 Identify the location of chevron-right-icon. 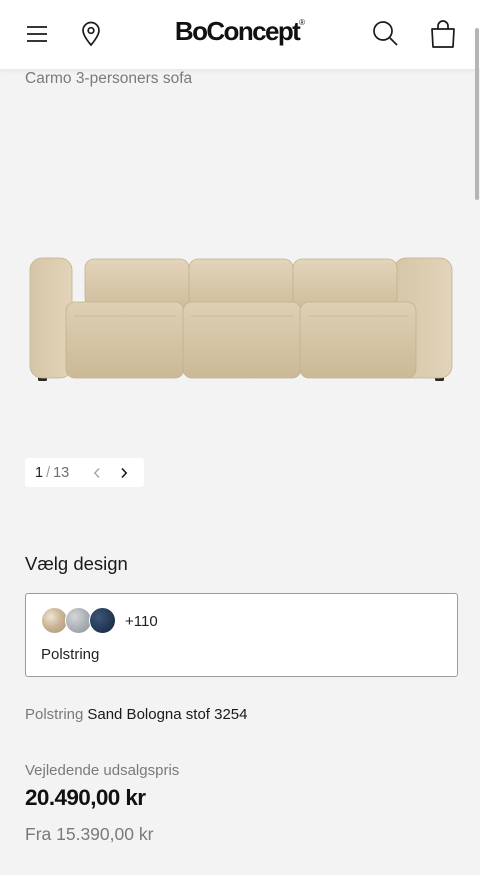
(124, 473).